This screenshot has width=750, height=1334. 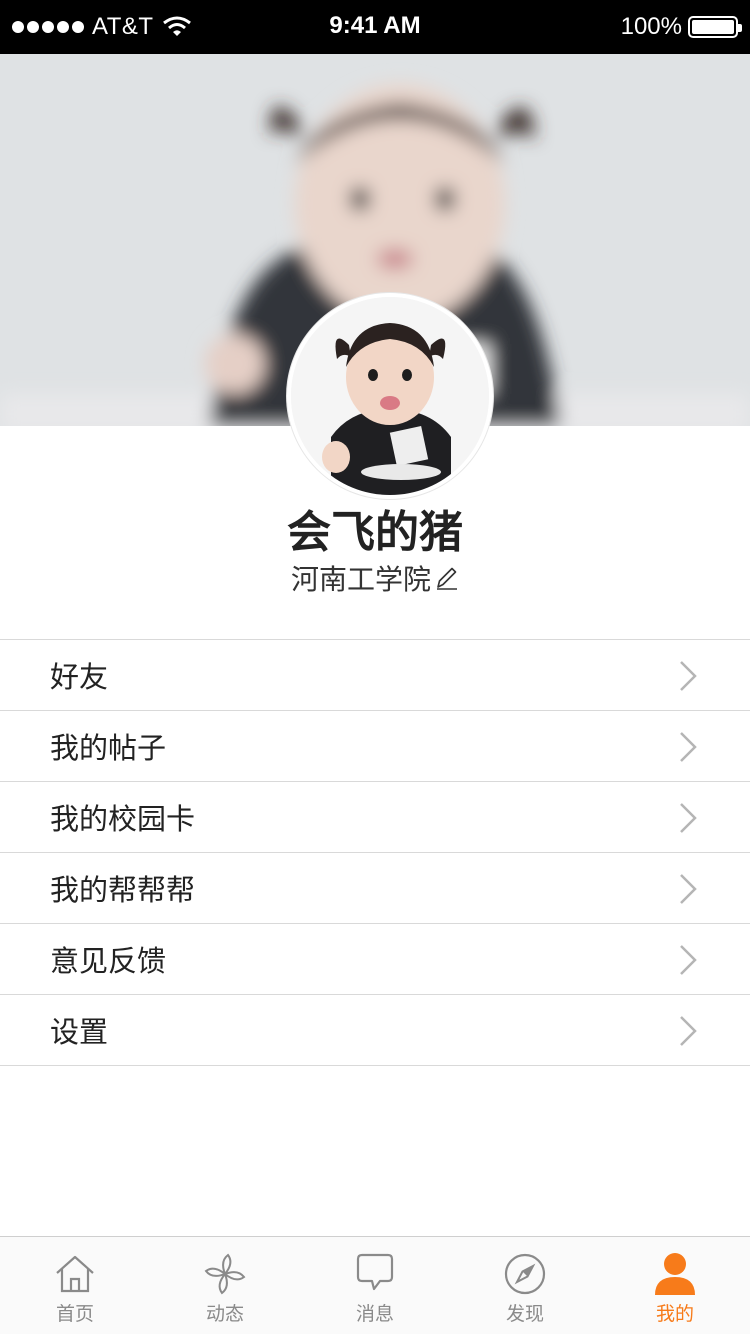 I want to click on edit-pencil-icon, so click(x=446, y=578).